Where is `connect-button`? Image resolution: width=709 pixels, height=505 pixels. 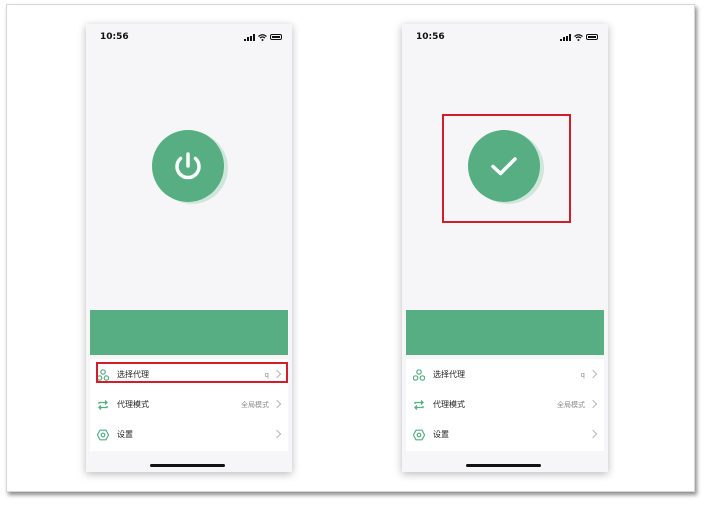
connect-button is located at coordinates (188, 166).